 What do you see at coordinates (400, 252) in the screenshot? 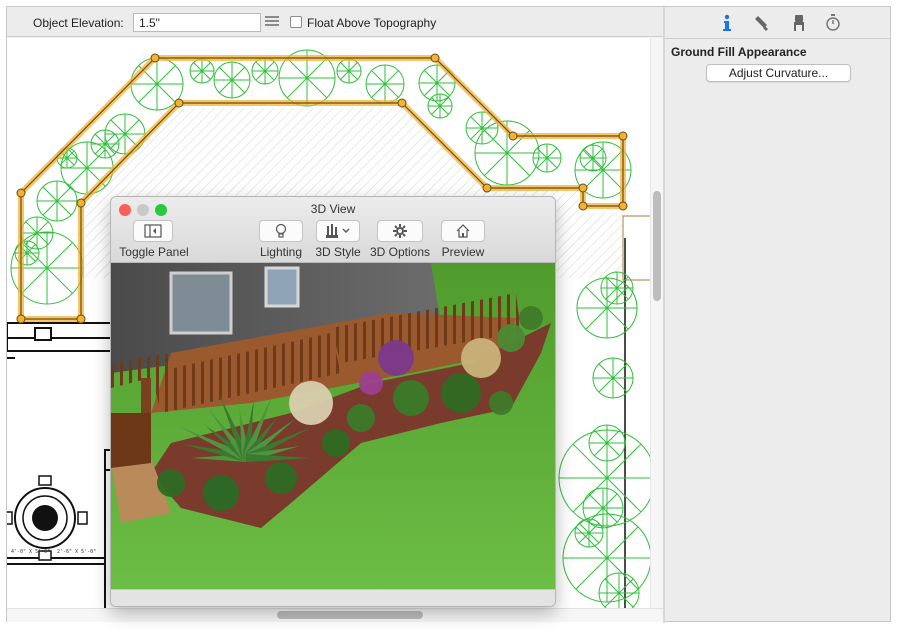
I see `3d-options-label: 3D Options` at bounding box center [400, 252].